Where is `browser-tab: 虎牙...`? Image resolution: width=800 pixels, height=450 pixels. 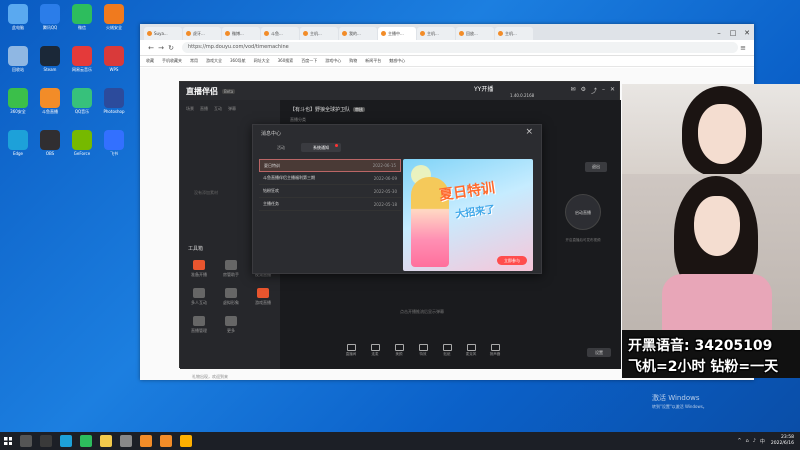 browser-tab: 虎牙... is located at coordinates (202, 33).